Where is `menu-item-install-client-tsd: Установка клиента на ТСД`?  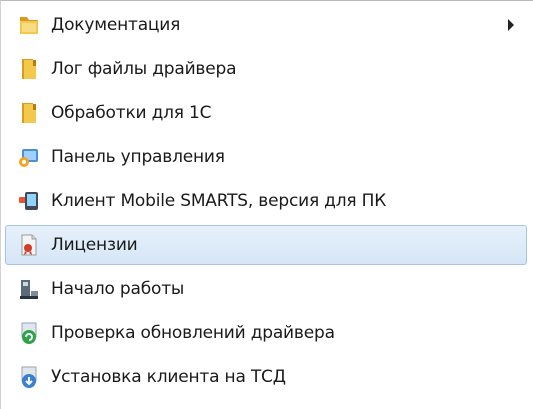
menu-item-install-client-tsd: Установка клиента на ТСД is located at coordinates (266, 377).